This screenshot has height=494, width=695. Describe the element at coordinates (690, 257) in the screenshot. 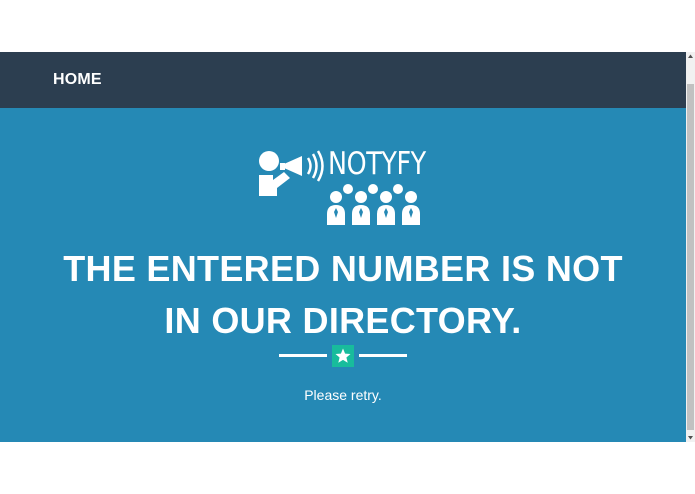

I see `scrollbar-thumb` at that location.